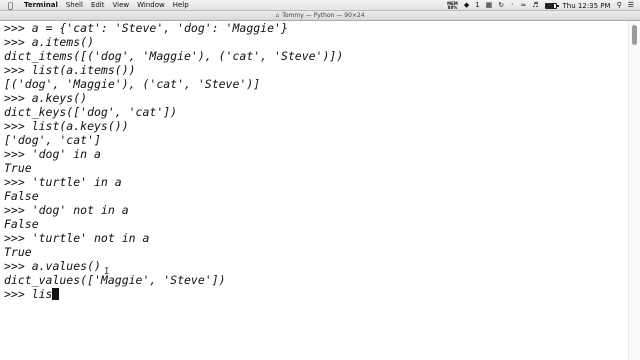 The width and height of the screenshot is (640, 360). Describe the element at coordinates (46, 98) in the screenshot. I see `terminal-line: >>> a.keys()` at that location.